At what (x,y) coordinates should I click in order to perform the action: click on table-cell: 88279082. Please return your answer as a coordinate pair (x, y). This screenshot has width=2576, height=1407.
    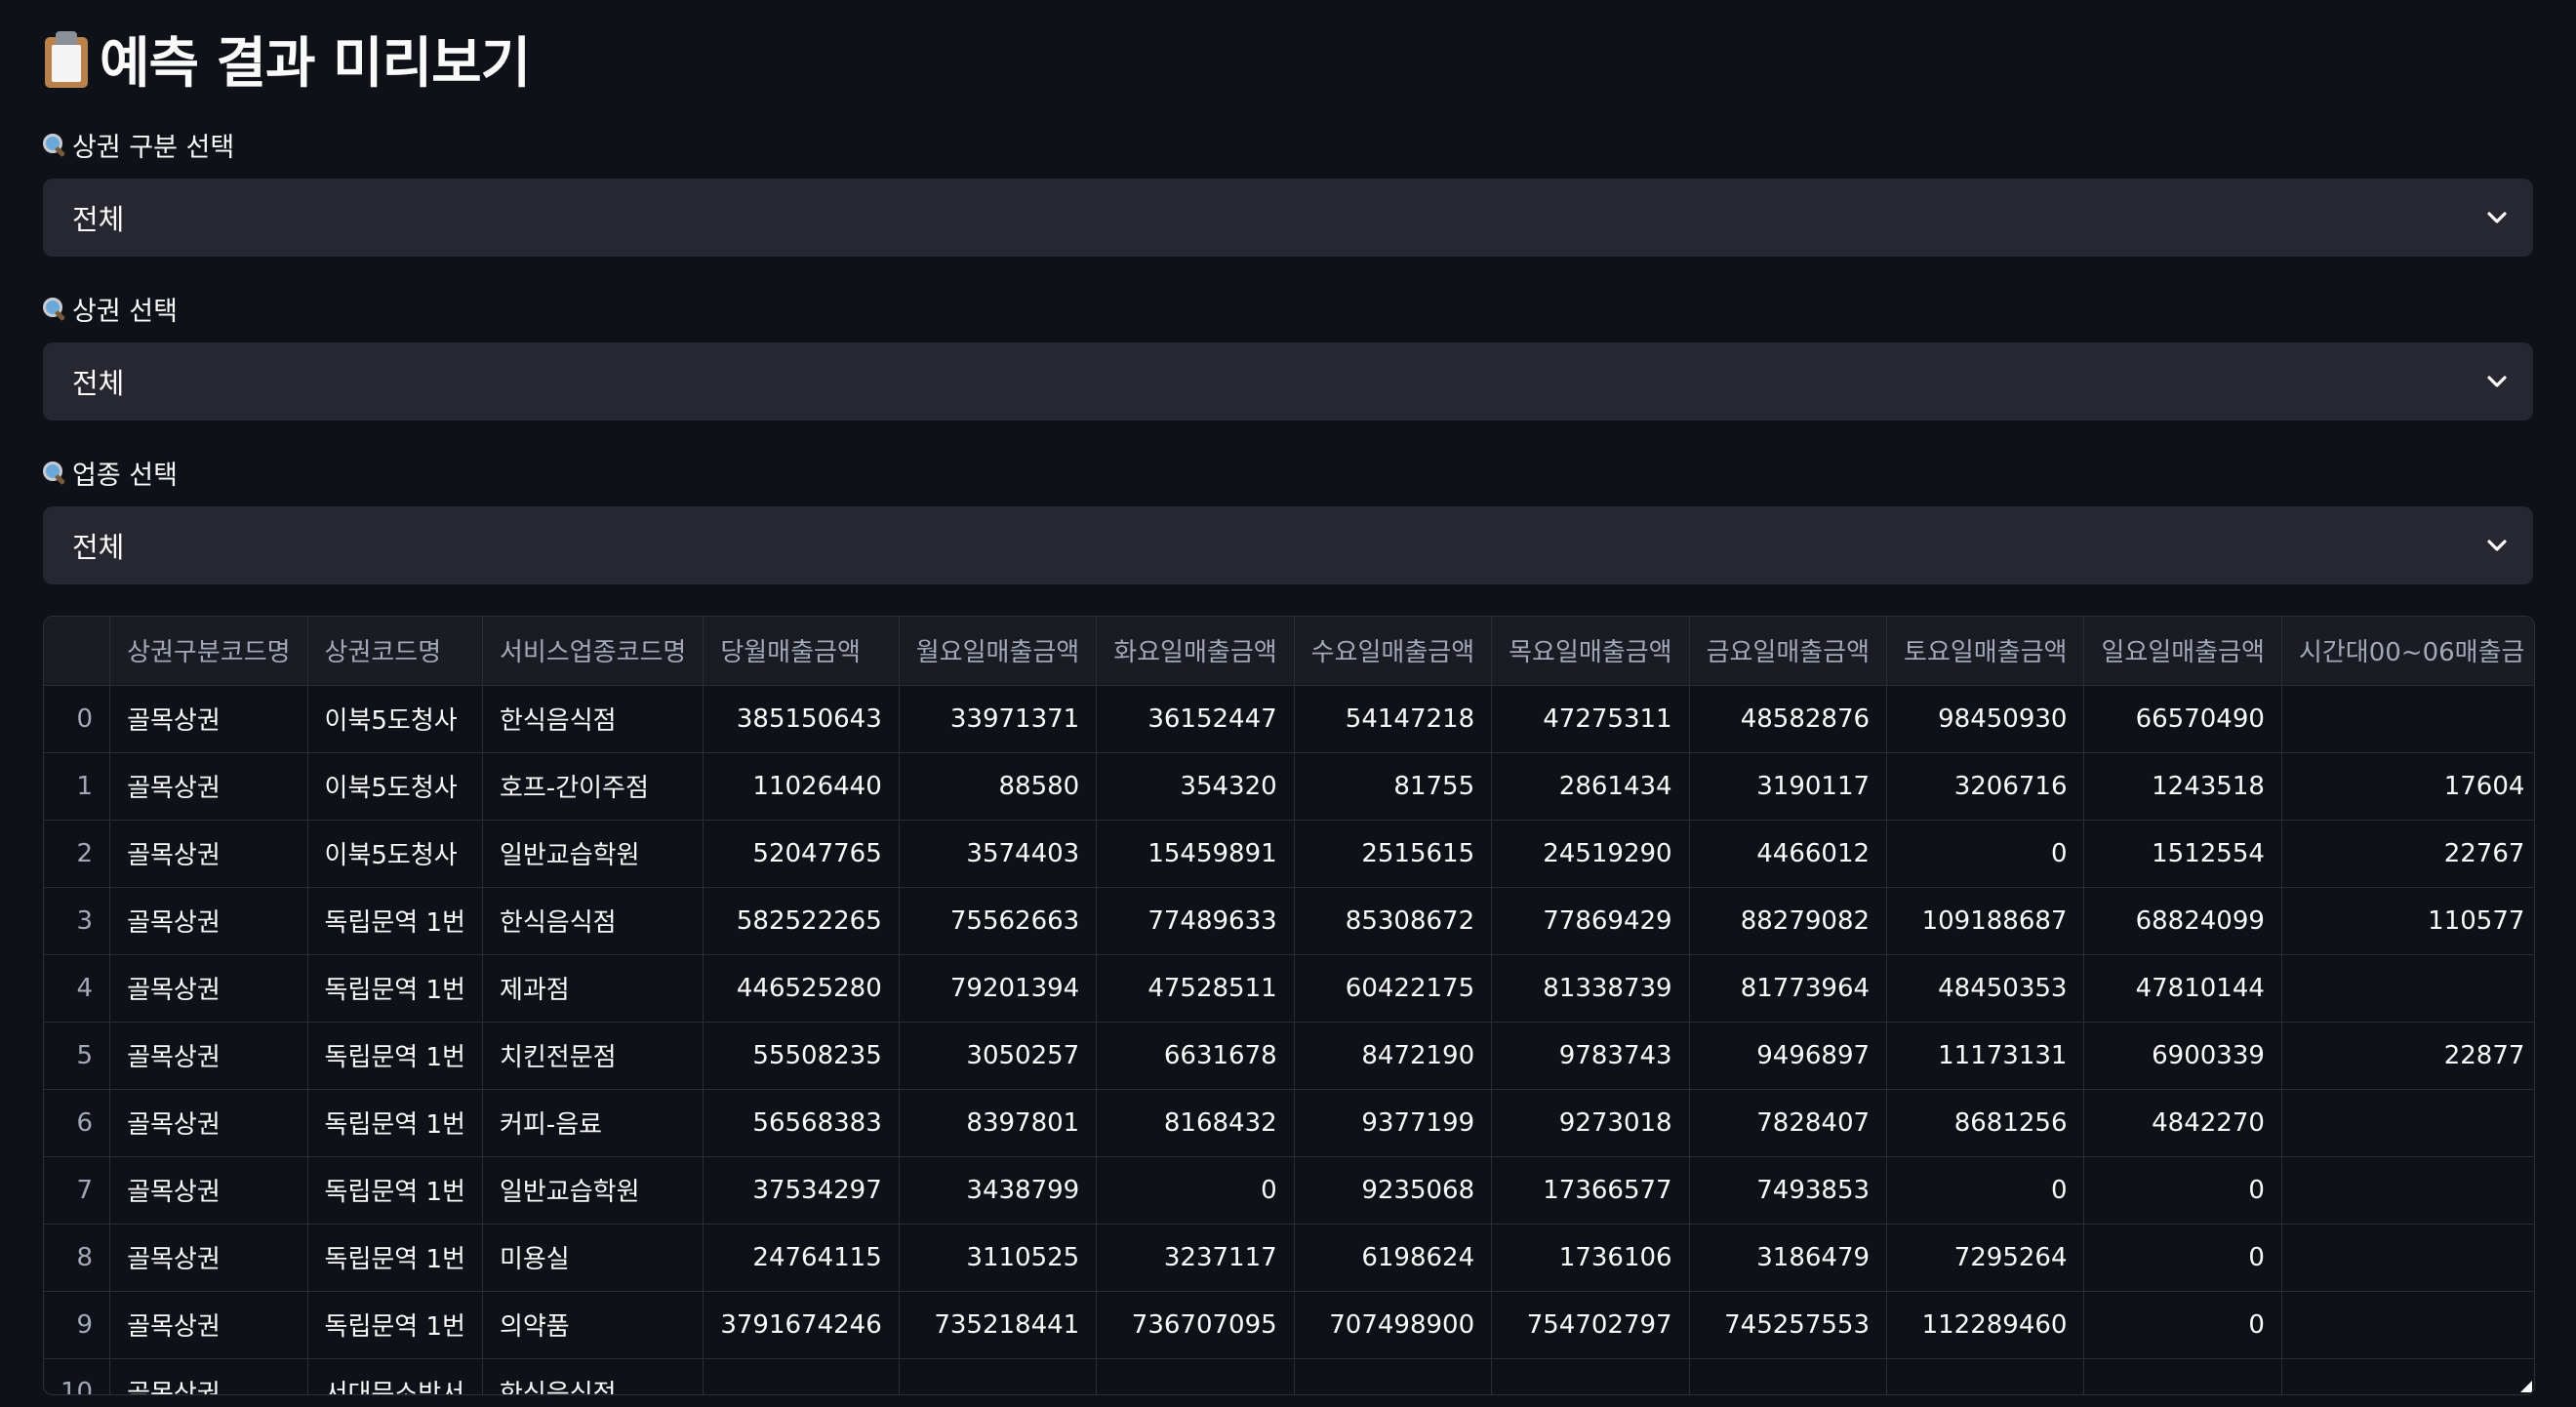
    Looking at the image, I should click on (1788, 921).